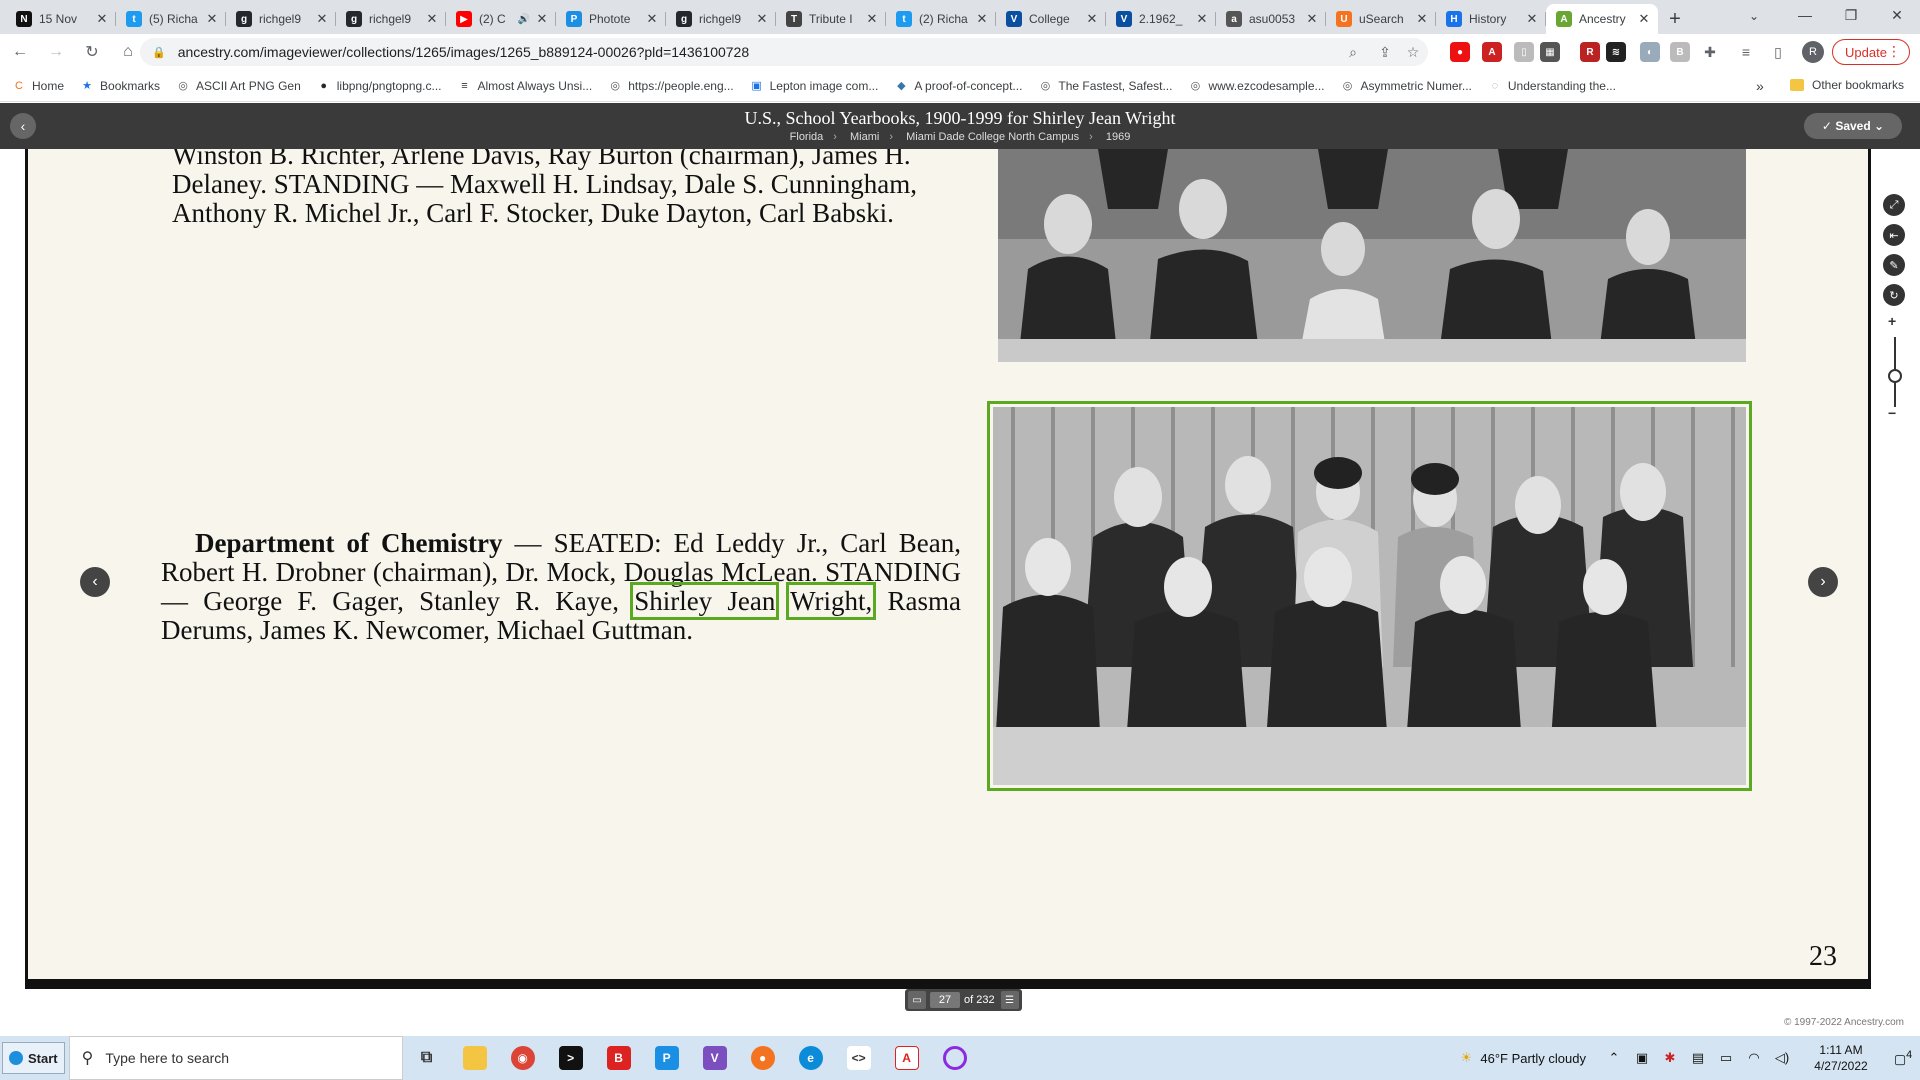 This screenshot has width=1920, height=1080. I want to click on audio-playing-icon: 🔊, so click(524, 19).